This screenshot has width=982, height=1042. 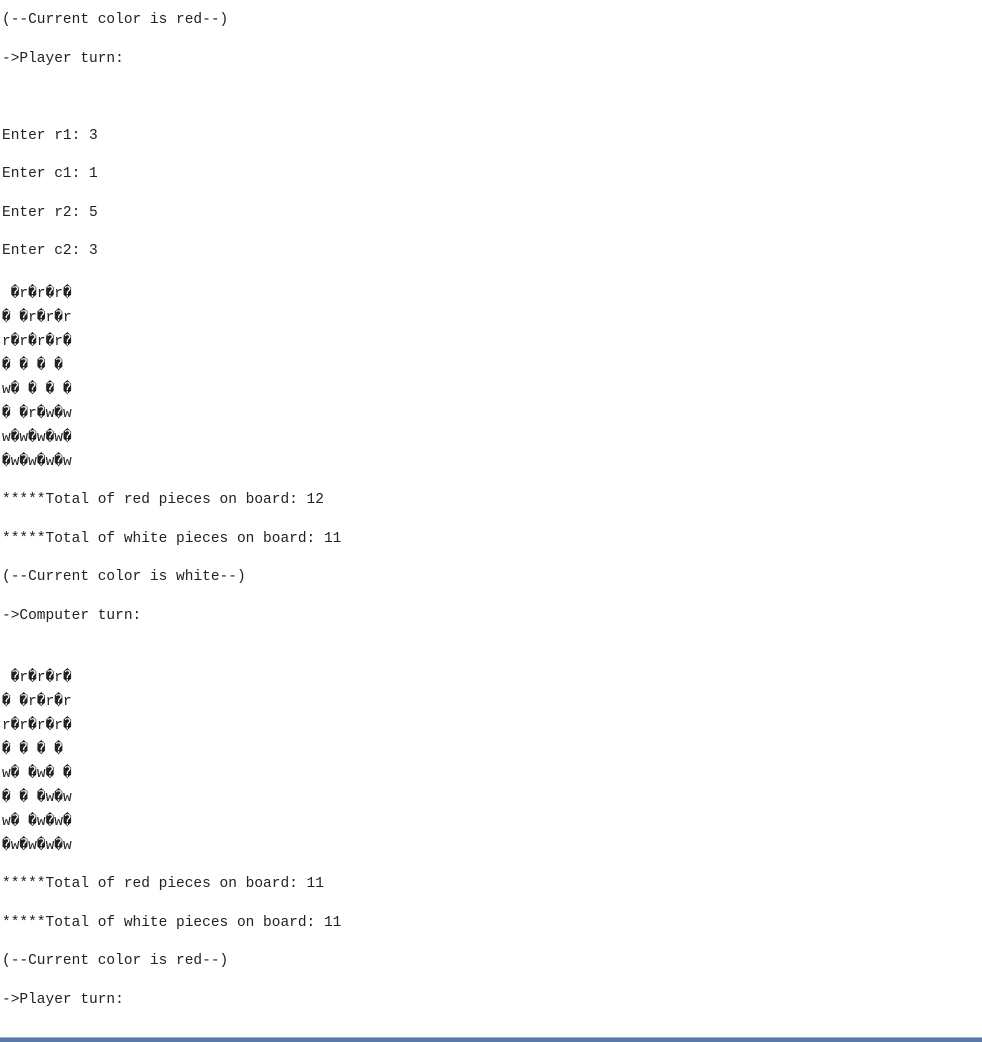 What do you see at coordinates (491, 1039) in the screenshot?
I see `window-bottom-border` at bounding box center [491, 1039].